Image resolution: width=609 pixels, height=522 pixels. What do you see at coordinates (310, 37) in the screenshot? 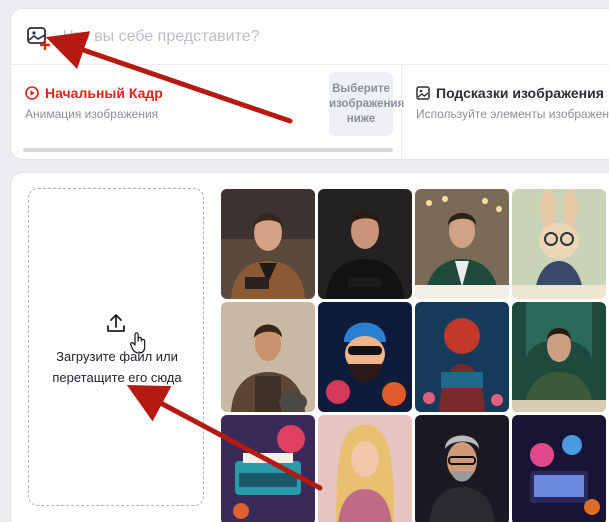
I see `prompt-bar: Что вы себе представите?` at bounding box center [310, 37].